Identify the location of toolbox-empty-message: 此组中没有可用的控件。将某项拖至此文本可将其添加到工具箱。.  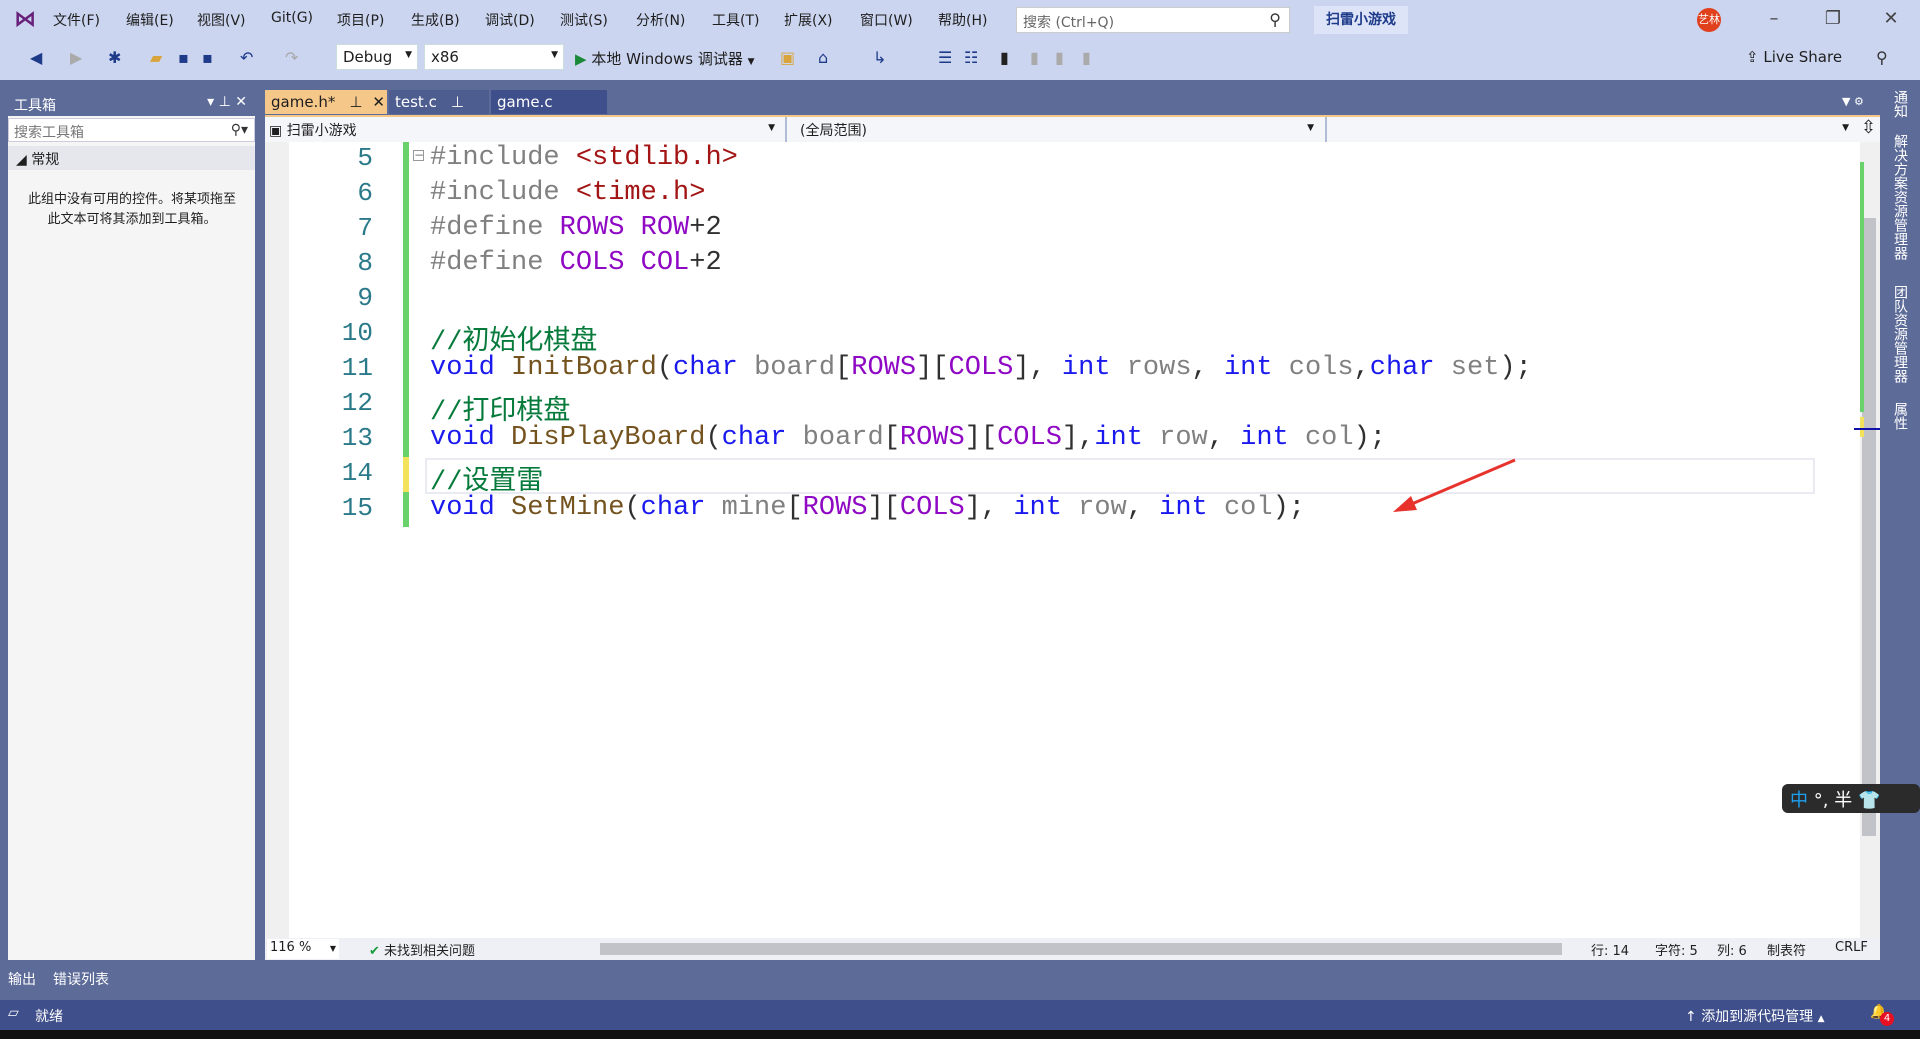
(131, 209).